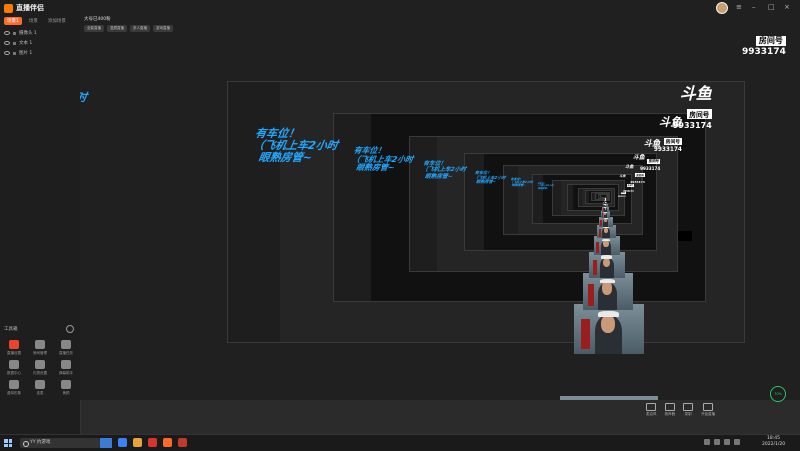  I want to click on network-icon, so click(707, 442).